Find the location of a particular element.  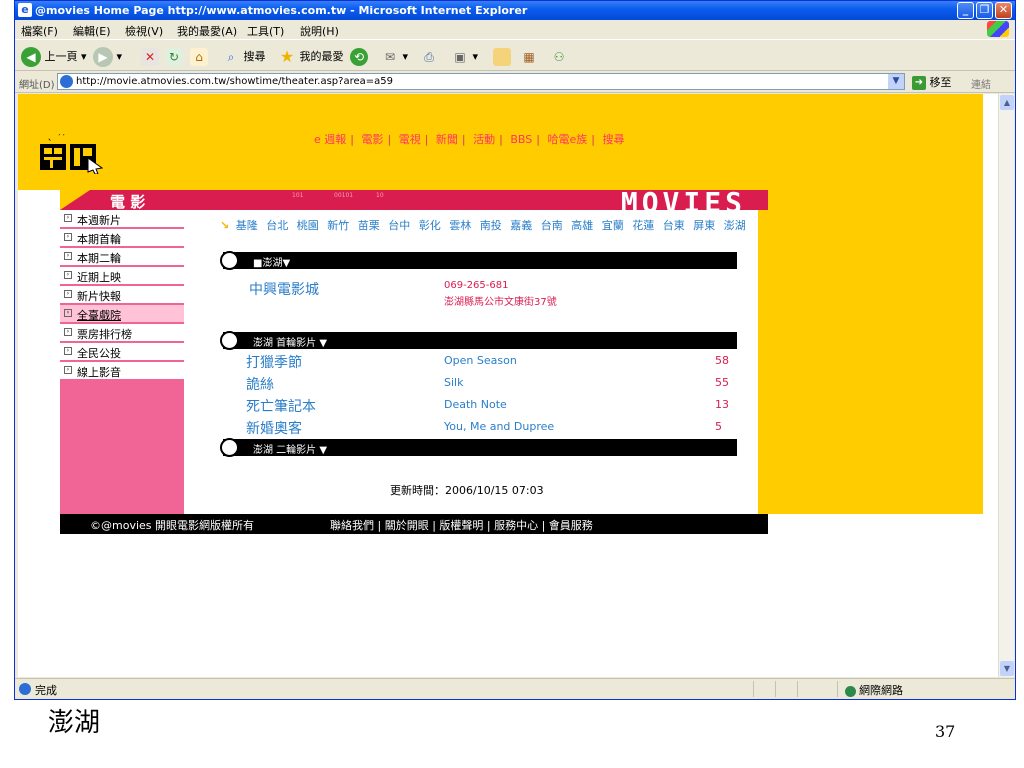

nav-tv: 電視 is located at coordinates (410, 139).